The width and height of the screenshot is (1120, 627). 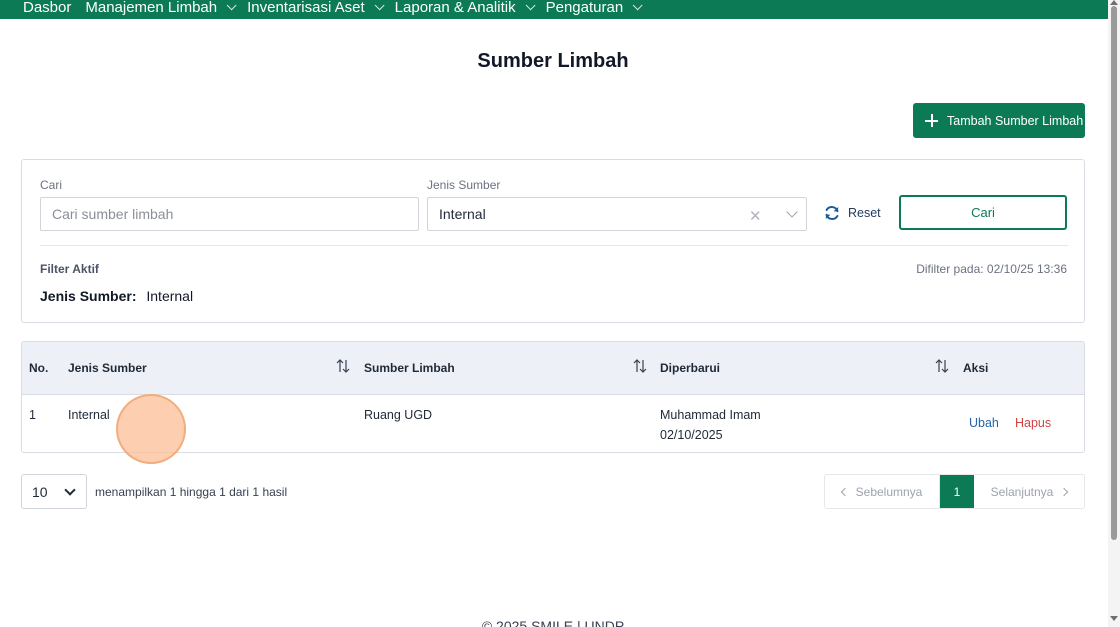 I want to click on page-scrollbar, so click(x=1114, y=313).